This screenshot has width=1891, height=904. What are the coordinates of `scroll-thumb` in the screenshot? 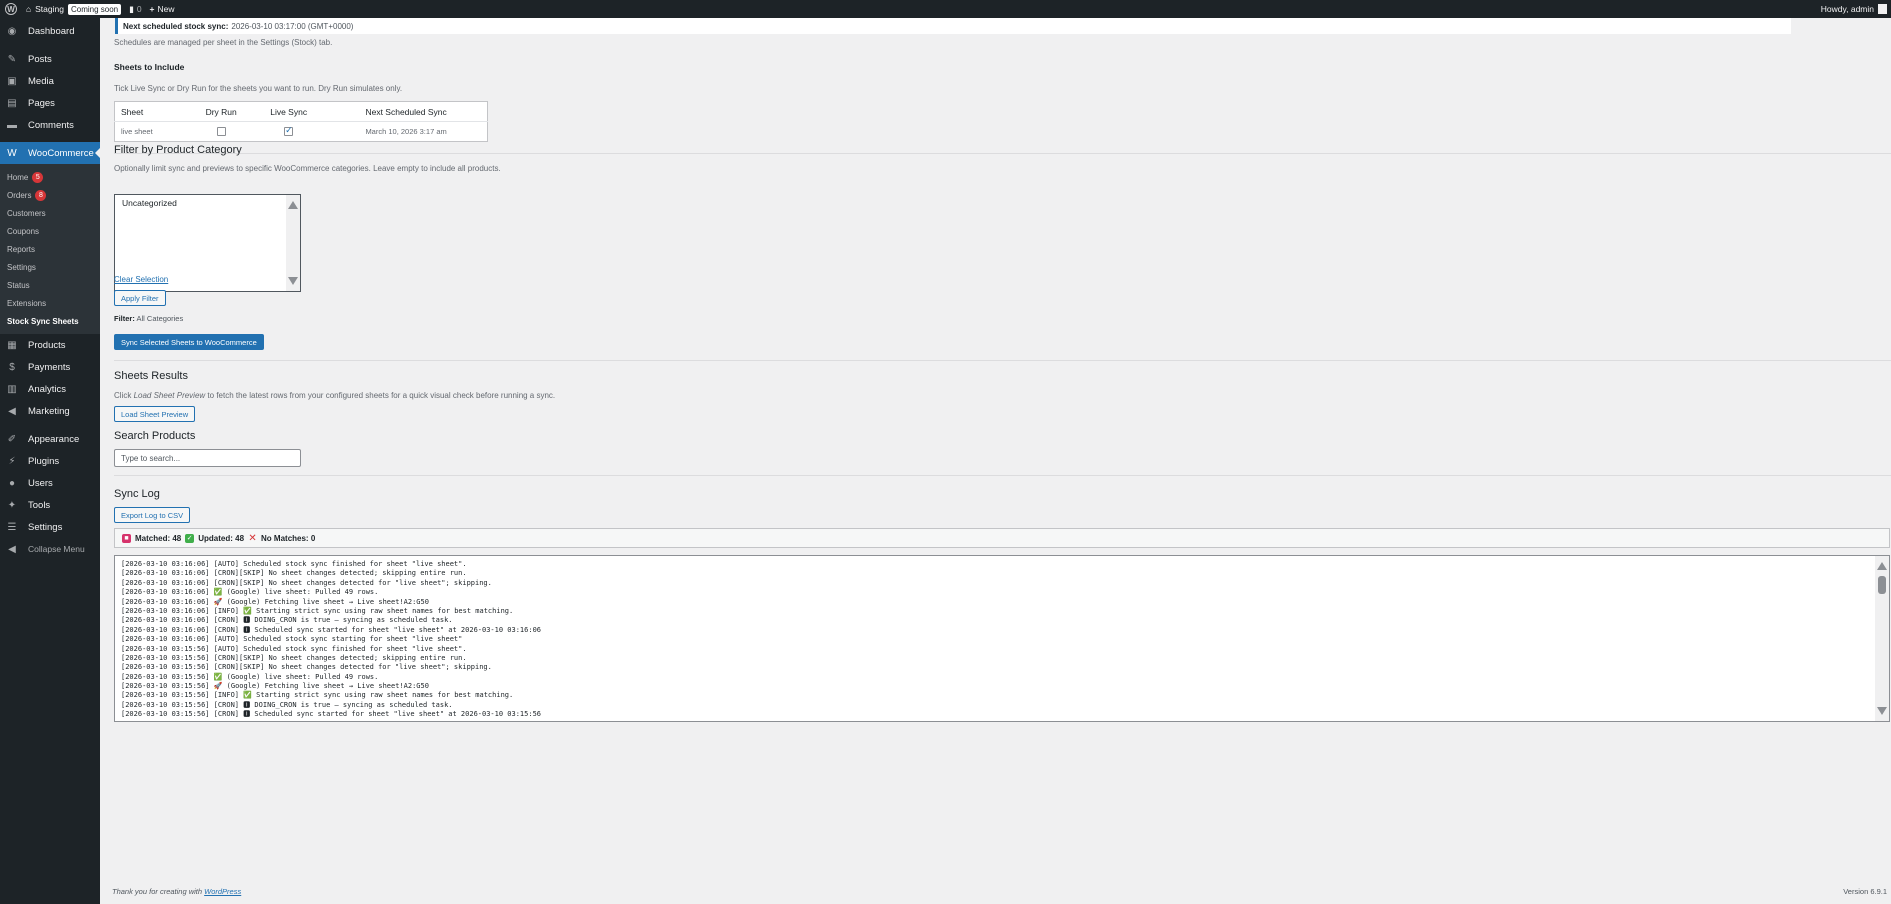 It's located at (1882, 585).